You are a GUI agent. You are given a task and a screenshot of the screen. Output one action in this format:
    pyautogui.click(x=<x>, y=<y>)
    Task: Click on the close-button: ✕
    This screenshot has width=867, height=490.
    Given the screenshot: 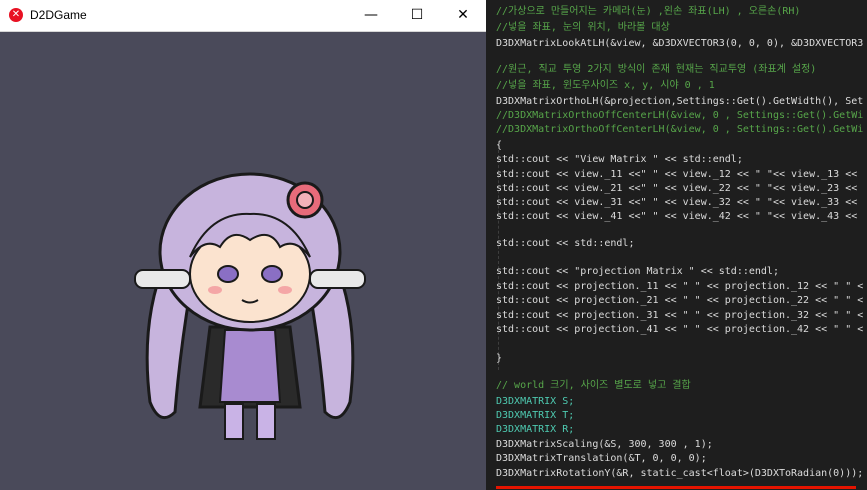 What is the action you would take?
    pyautogui.click(x=463, y=15)
    